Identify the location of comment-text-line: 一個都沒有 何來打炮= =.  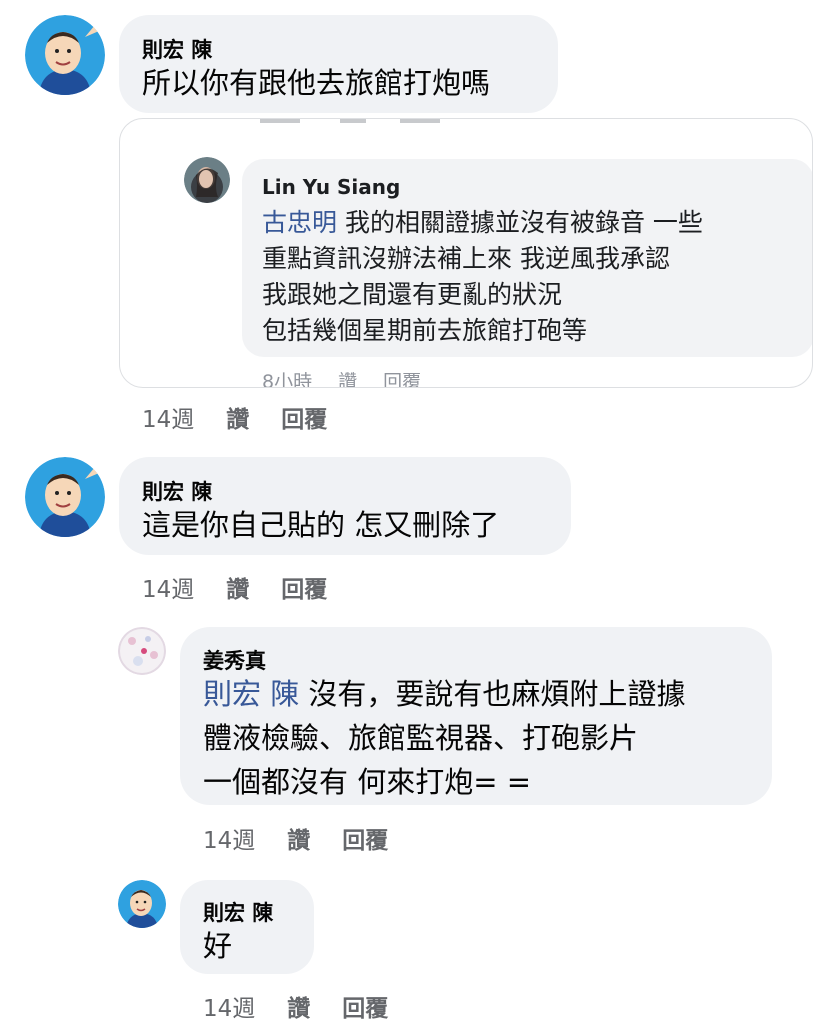
(367, 782).